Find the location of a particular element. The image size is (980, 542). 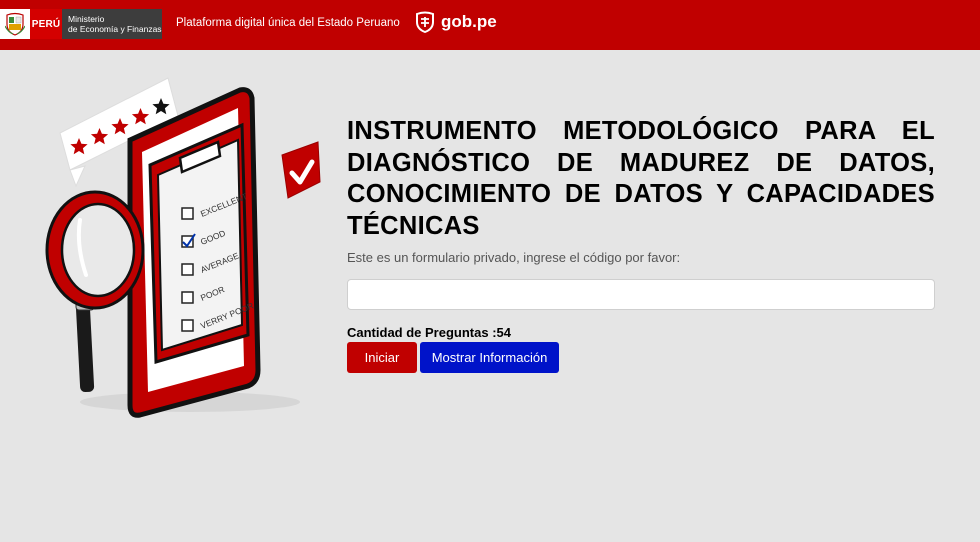

gob-pe-text: gob.pe is located at coordinates (469, 21).